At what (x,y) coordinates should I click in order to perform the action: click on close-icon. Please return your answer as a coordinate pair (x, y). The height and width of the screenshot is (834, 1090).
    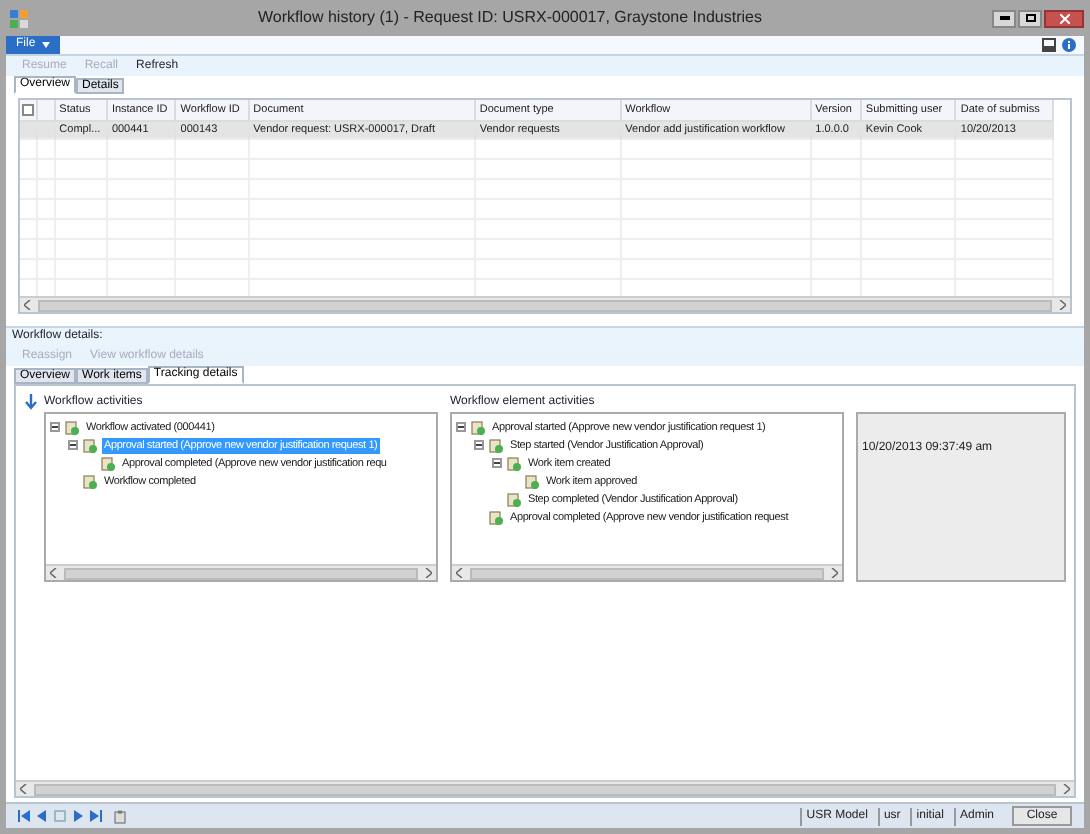
    Looking at the image, I should click on (1064, 18).